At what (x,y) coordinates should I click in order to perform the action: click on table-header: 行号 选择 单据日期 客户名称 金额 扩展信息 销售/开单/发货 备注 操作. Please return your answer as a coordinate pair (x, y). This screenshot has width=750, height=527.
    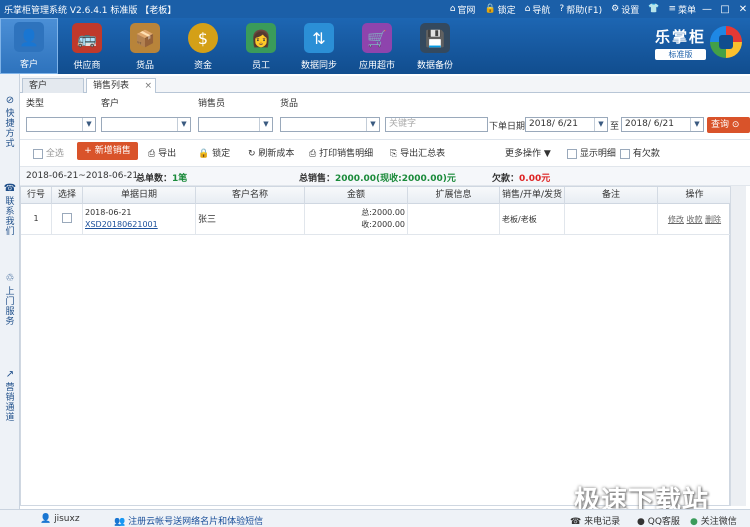
    Looking at the image, I should click on (376, 195).